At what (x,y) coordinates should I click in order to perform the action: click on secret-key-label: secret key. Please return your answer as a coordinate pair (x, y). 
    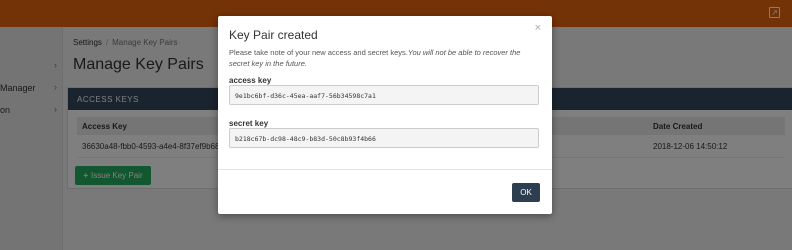
    Looking at the image, I should click on (249, 123).